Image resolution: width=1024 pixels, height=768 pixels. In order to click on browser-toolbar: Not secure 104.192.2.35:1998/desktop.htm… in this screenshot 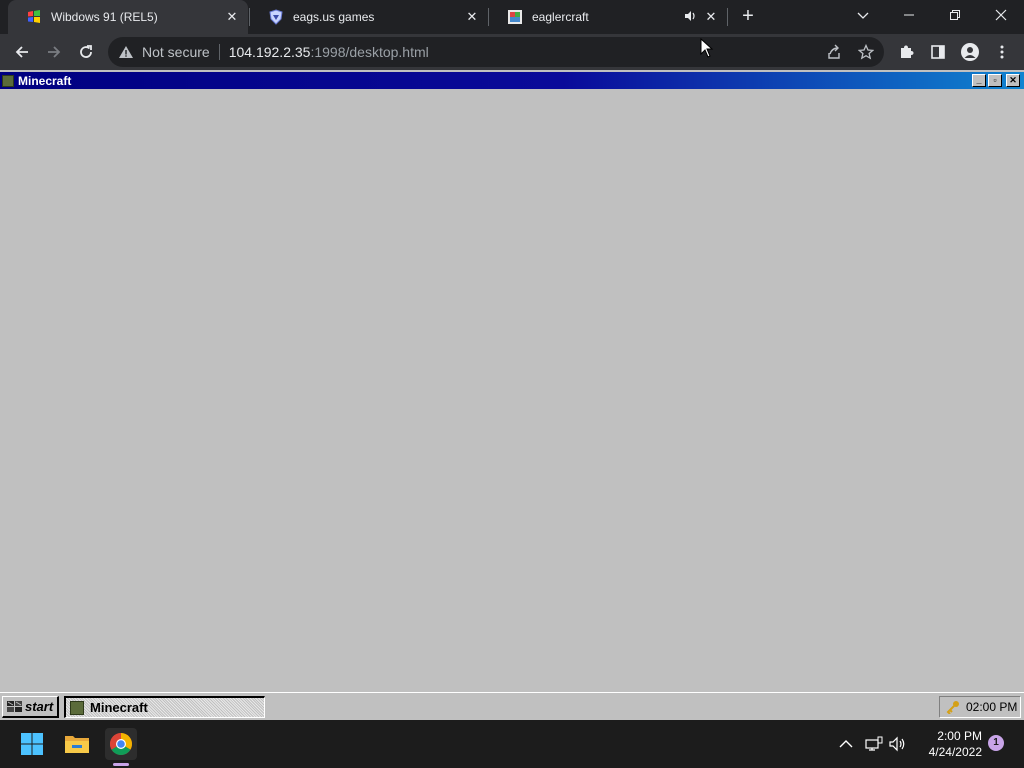, I will do `click(512, 52)`.